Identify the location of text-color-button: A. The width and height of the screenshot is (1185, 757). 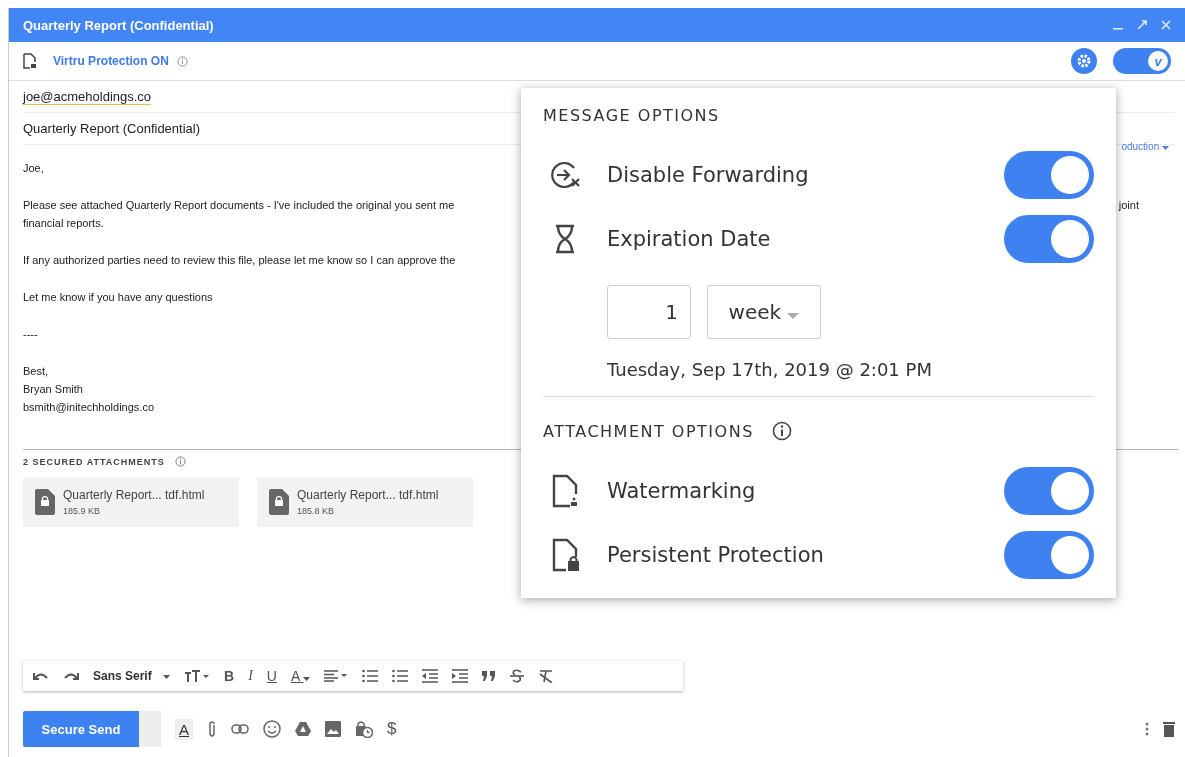
(300, 676).